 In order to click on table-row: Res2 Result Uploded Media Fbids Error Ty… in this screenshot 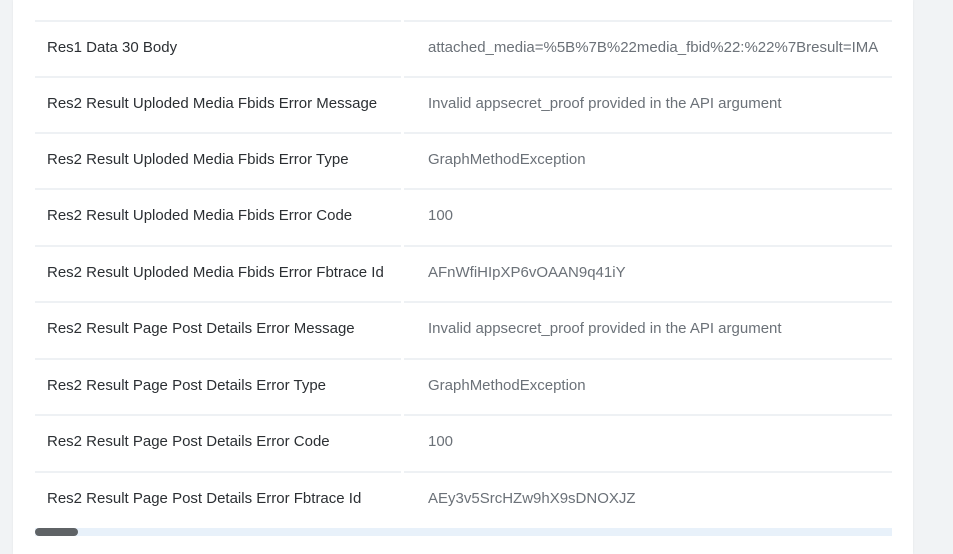, I will do `click(463, 160)`.